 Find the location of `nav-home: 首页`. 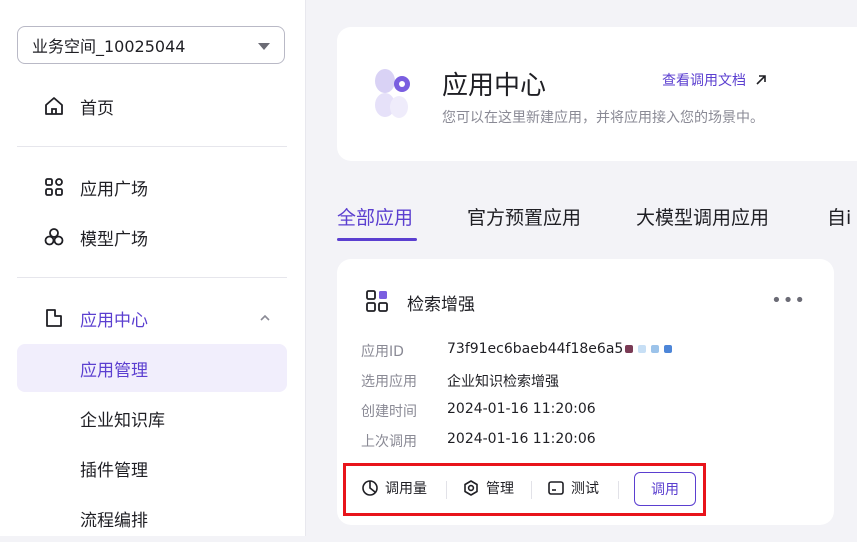

nav-home: 首页 is located at coordinates (152, 106).